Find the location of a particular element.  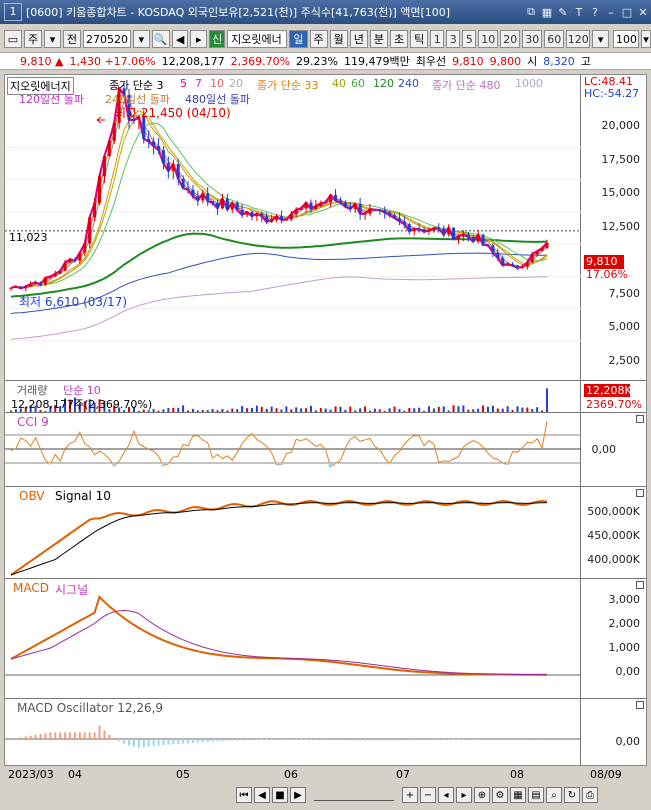

stop-icon: ■ is located at coordinates (280, 795).